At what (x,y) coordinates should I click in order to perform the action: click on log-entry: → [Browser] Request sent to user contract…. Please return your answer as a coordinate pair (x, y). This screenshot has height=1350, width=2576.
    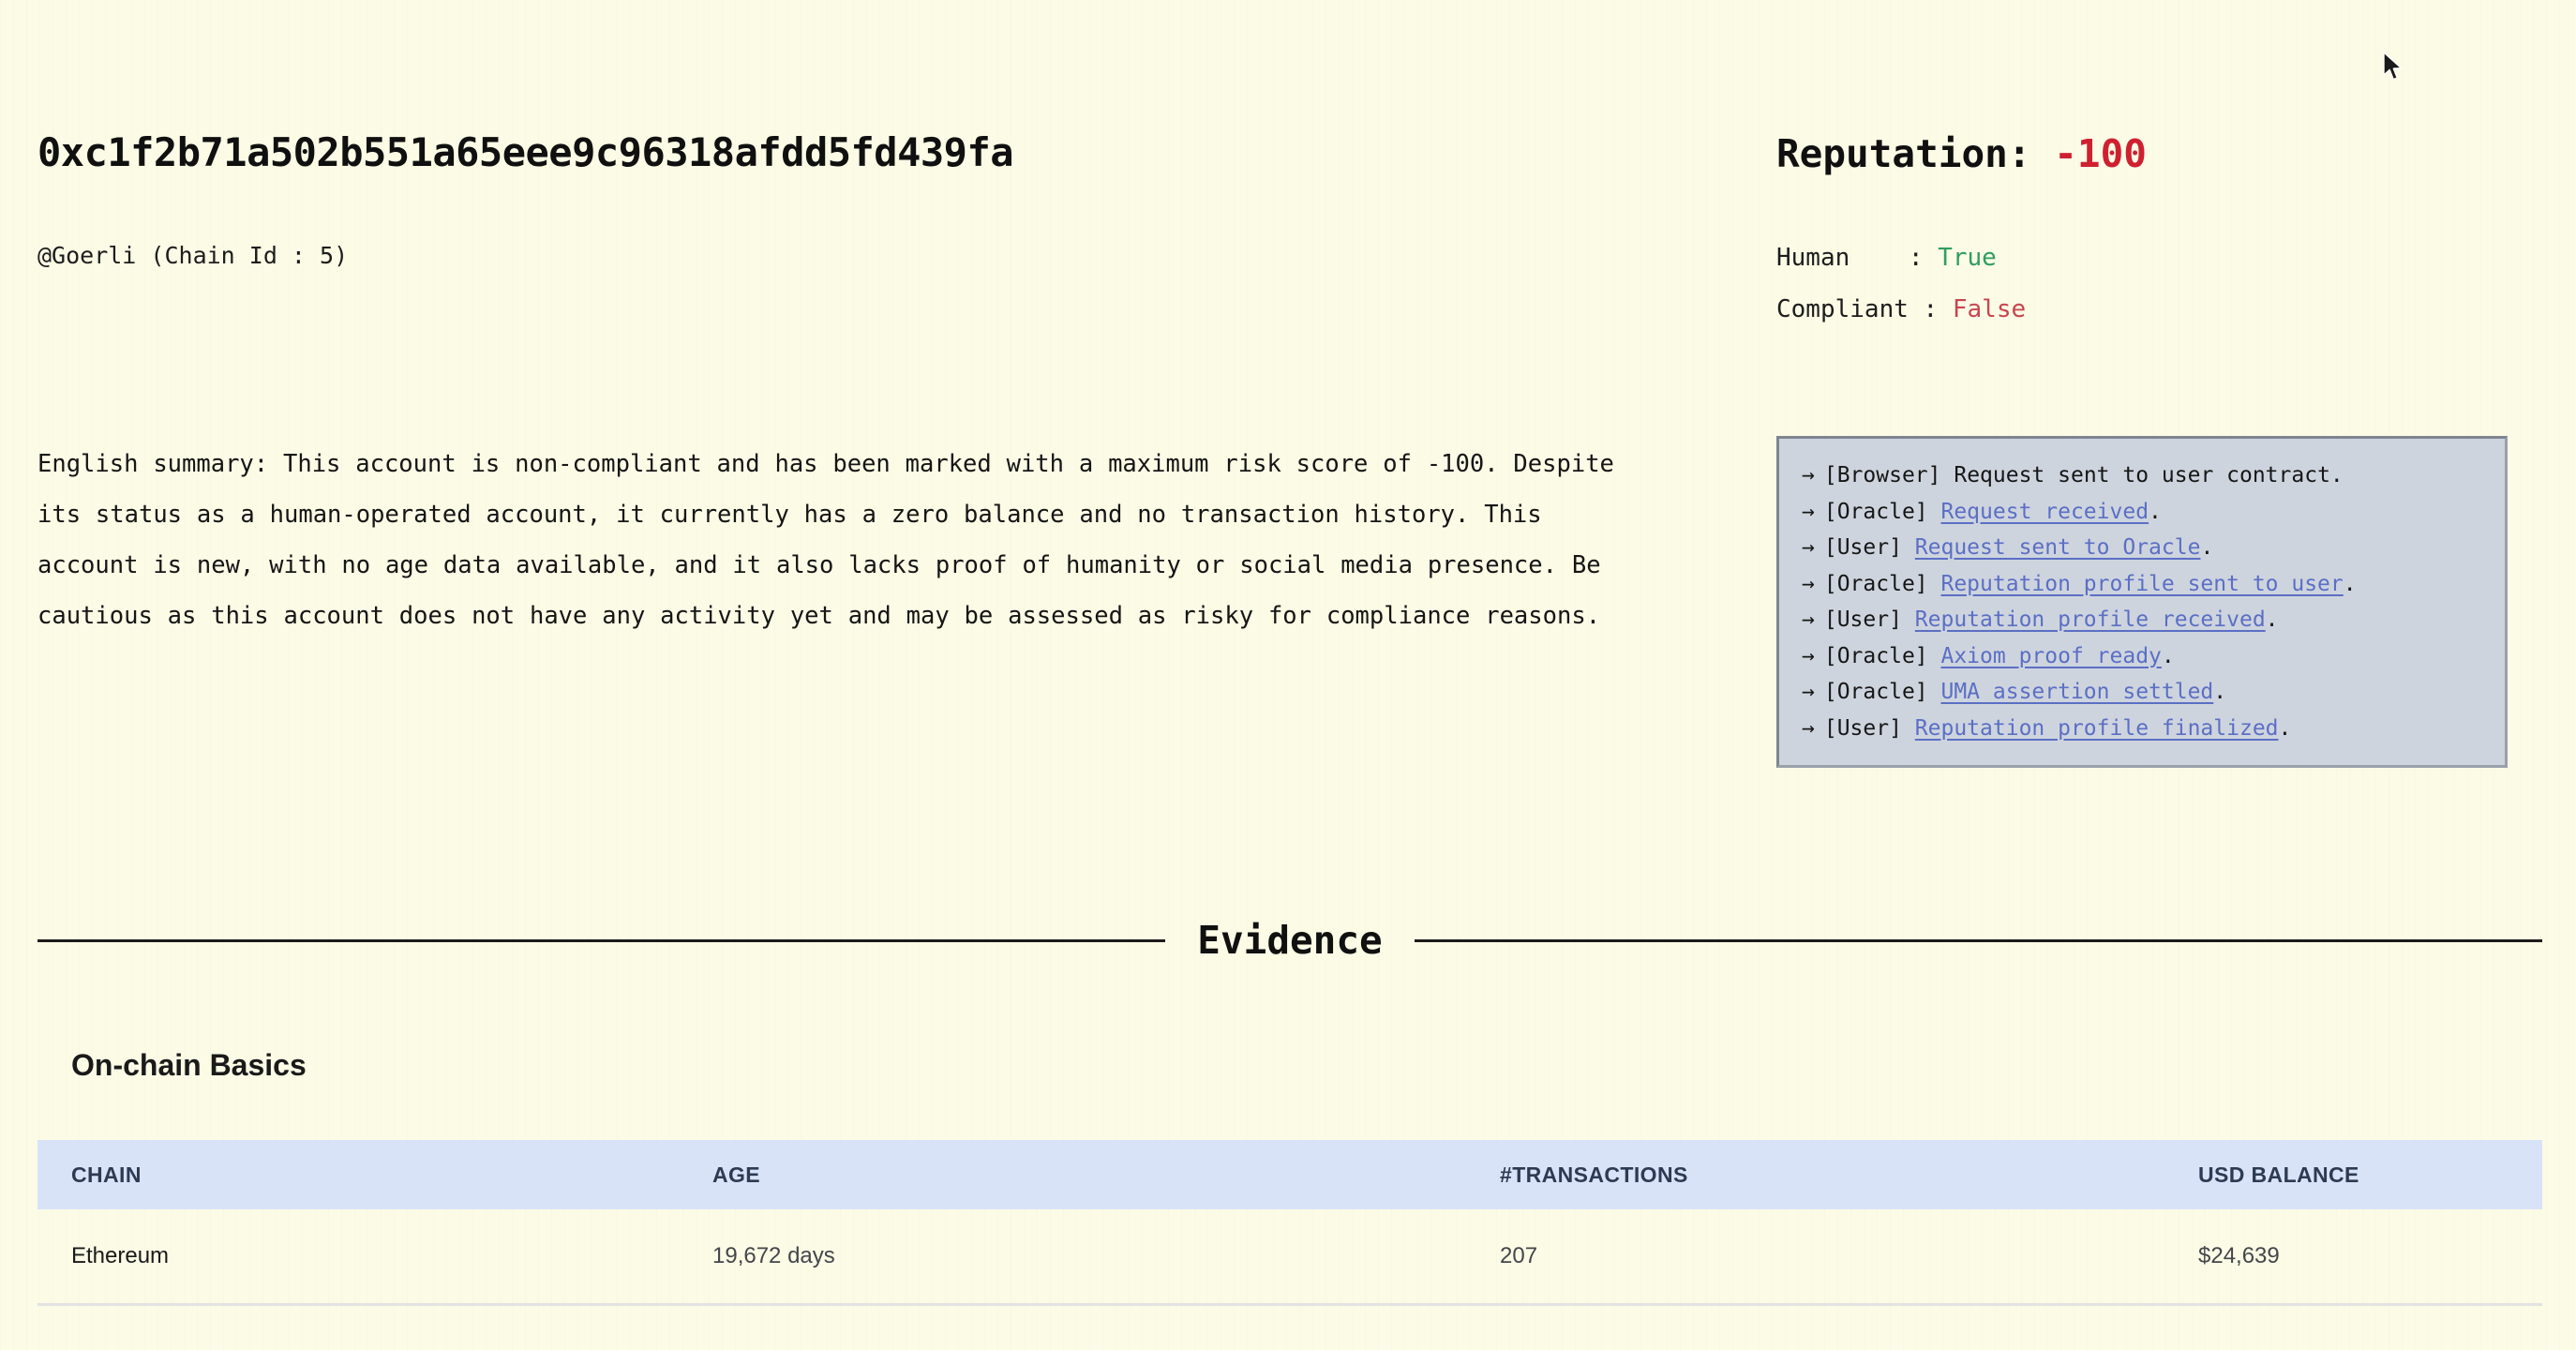
    Looking at the image, I should click on (2145, 476).